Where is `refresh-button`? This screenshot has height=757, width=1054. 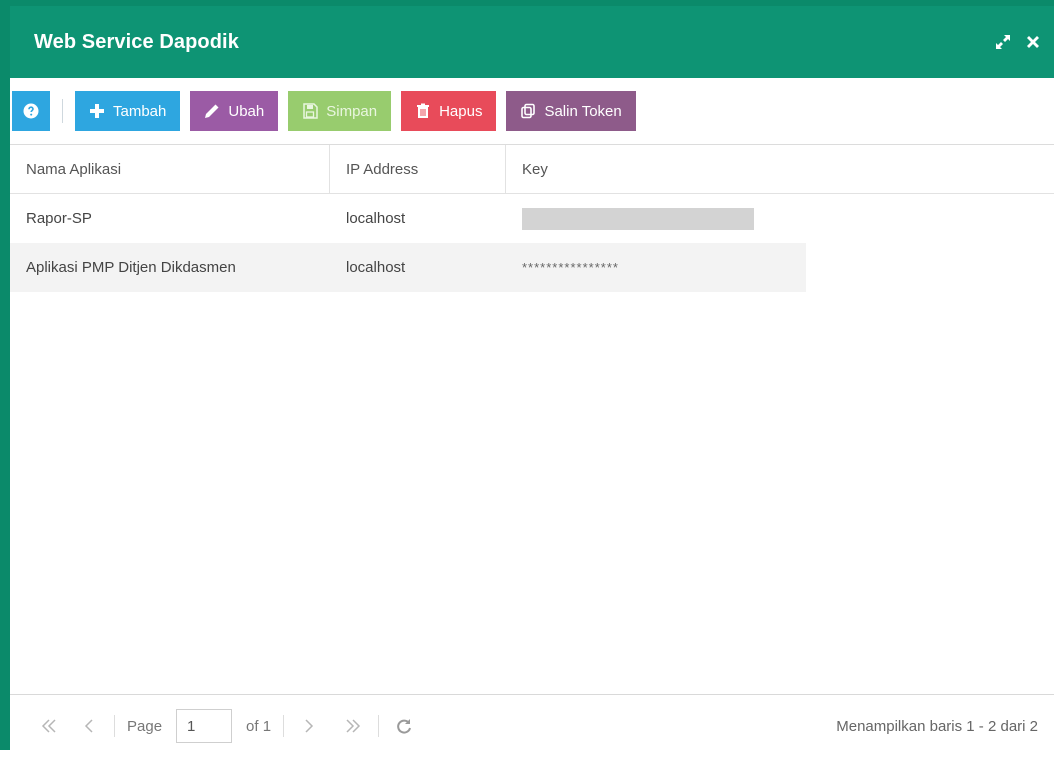
refresh-button is located at coordinates (404, 726).